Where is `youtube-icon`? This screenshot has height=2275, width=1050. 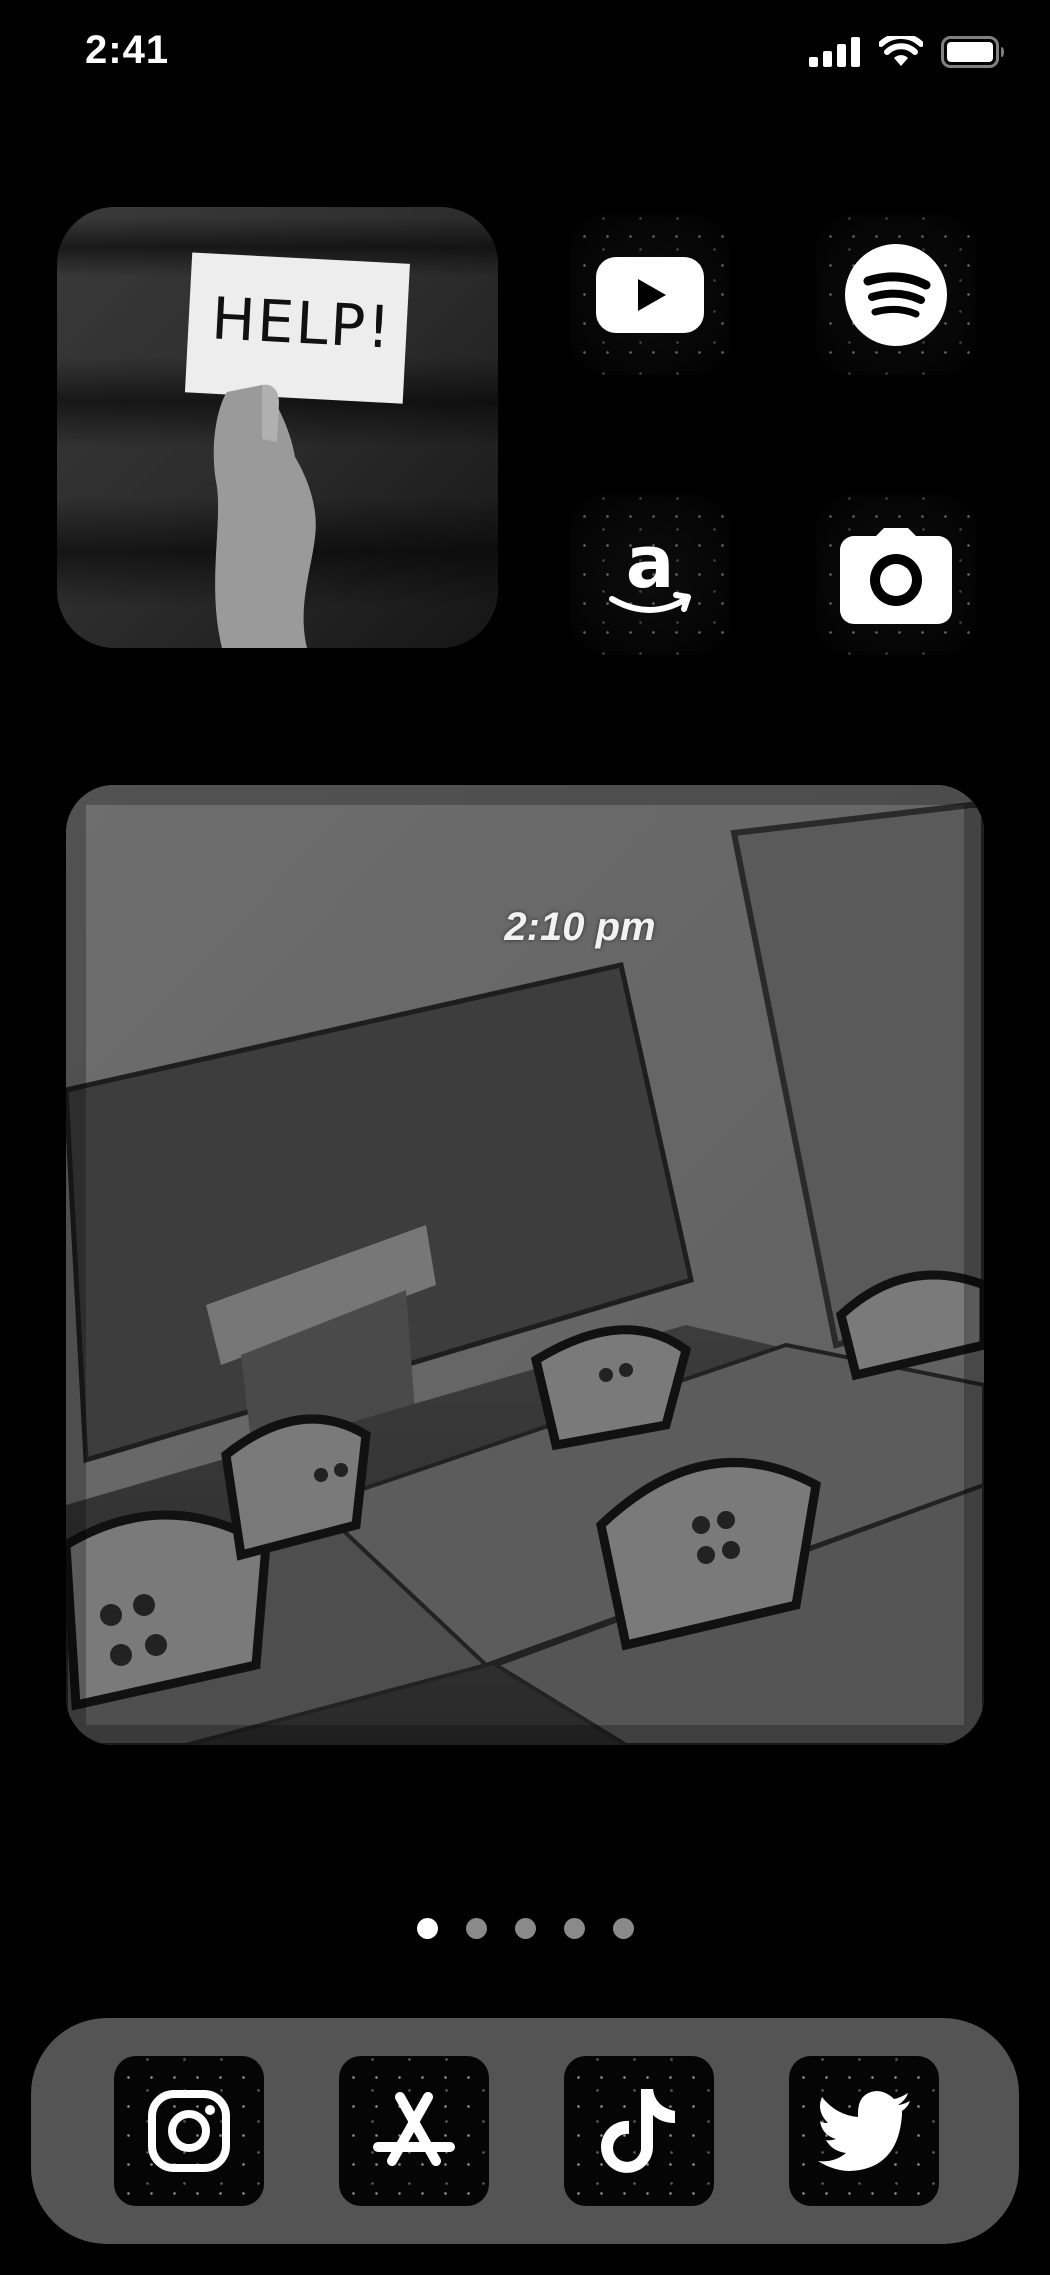
youtube-icon is located at coordinates (650, 295).